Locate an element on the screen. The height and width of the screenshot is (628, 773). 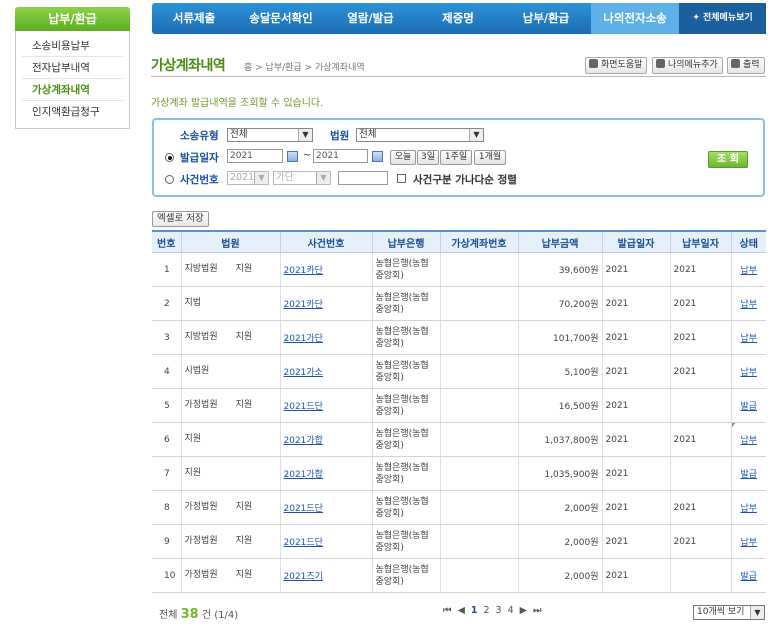
case-number-input is located at coordinates (363, 178).